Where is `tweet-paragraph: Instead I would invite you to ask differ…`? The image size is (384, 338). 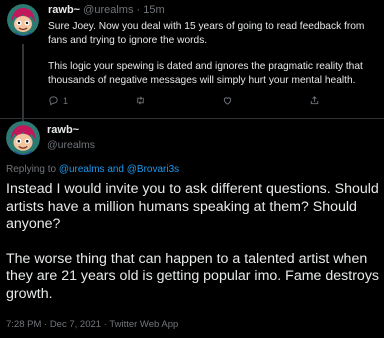 tweet-paragraph: Instead I would invite you to ask differ… is located at coordinates (192, 206).